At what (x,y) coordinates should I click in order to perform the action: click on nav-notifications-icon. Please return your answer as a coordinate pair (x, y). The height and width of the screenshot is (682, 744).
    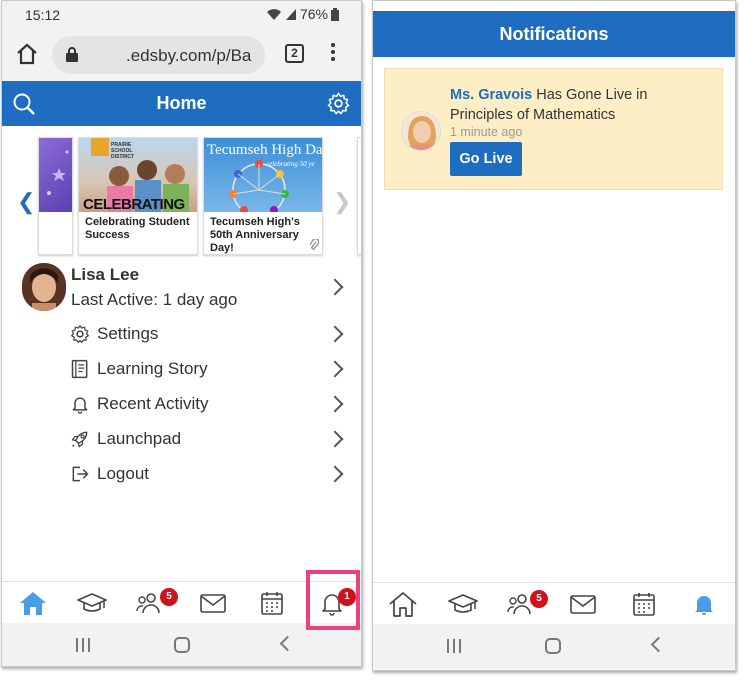
    Looking at the image, I should click on (704, 604).